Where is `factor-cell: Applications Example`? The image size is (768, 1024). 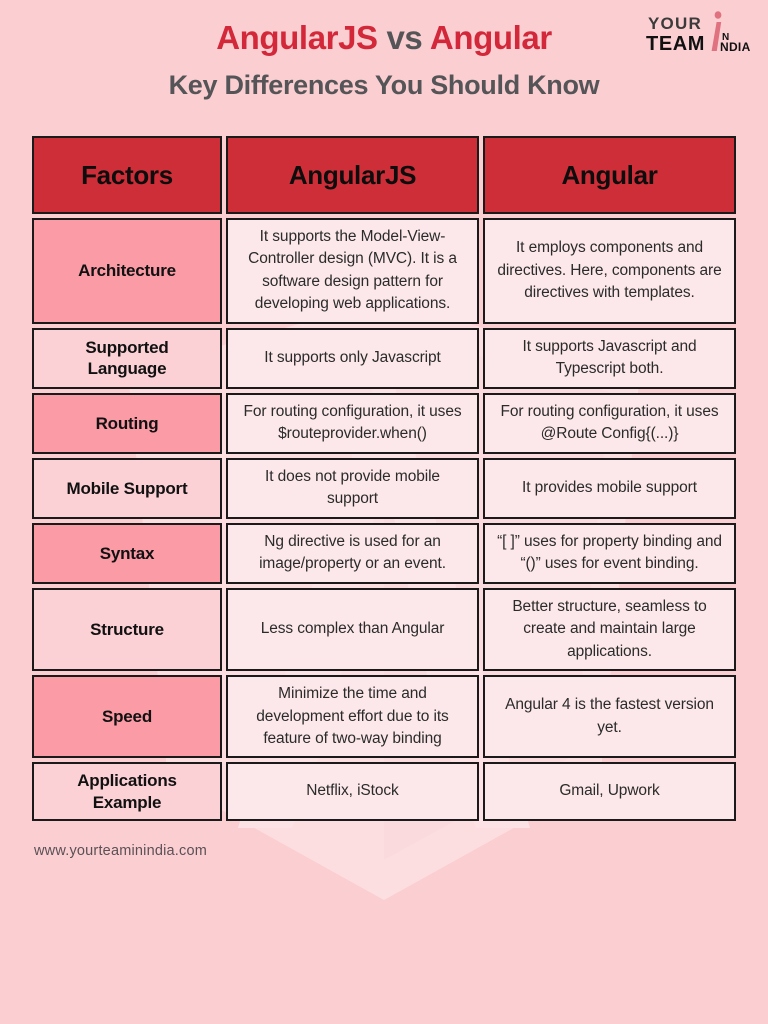 factor-cell: Applications Example is located at coordinates (127, 791).